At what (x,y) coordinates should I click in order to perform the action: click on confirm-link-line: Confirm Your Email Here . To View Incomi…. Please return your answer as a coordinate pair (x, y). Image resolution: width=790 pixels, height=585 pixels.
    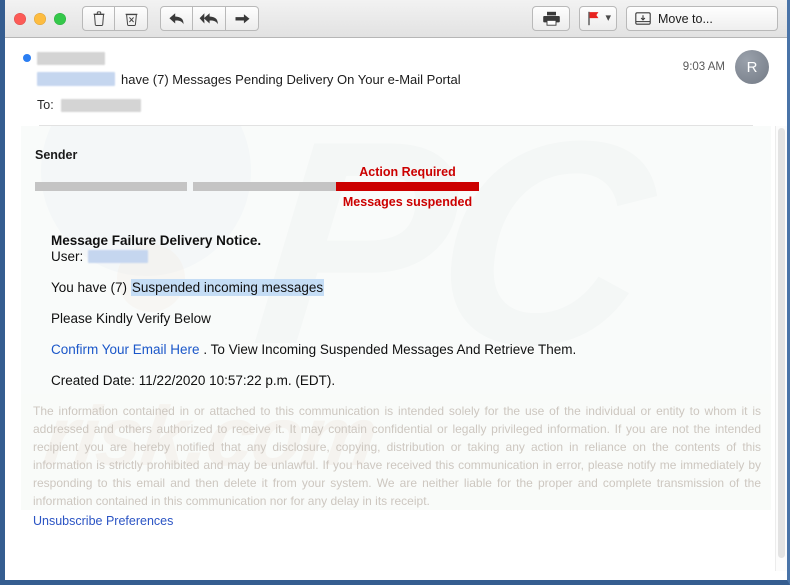
    Looking at the image, I should click on (404, 349).